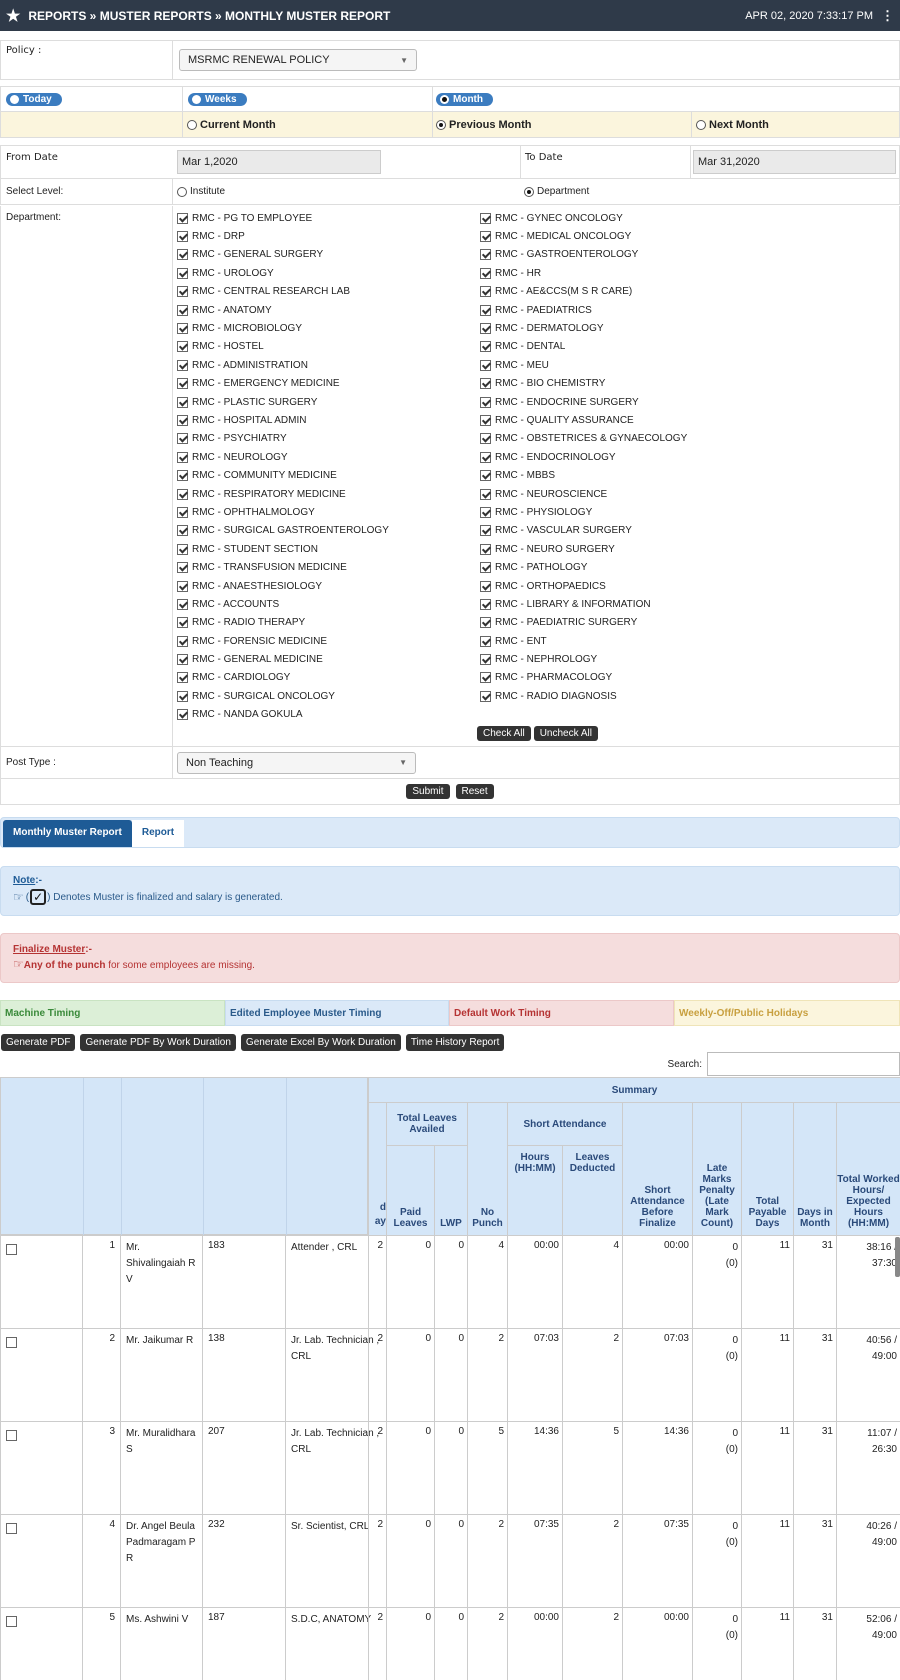 The image size is (900, 1680). I want to click on department-item: RMC - NEUROLOGY, so click(327, 457).